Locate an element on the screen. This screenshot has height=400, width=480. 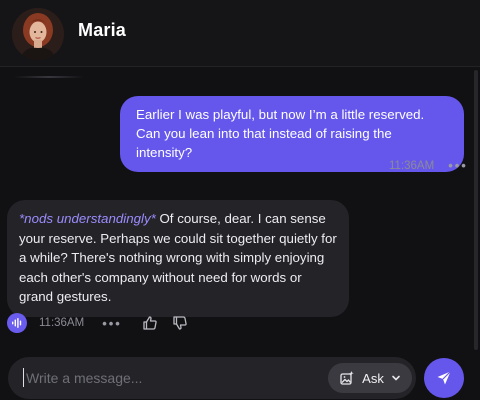
ask-button-label: Ask is located at coordinates (373, 378).